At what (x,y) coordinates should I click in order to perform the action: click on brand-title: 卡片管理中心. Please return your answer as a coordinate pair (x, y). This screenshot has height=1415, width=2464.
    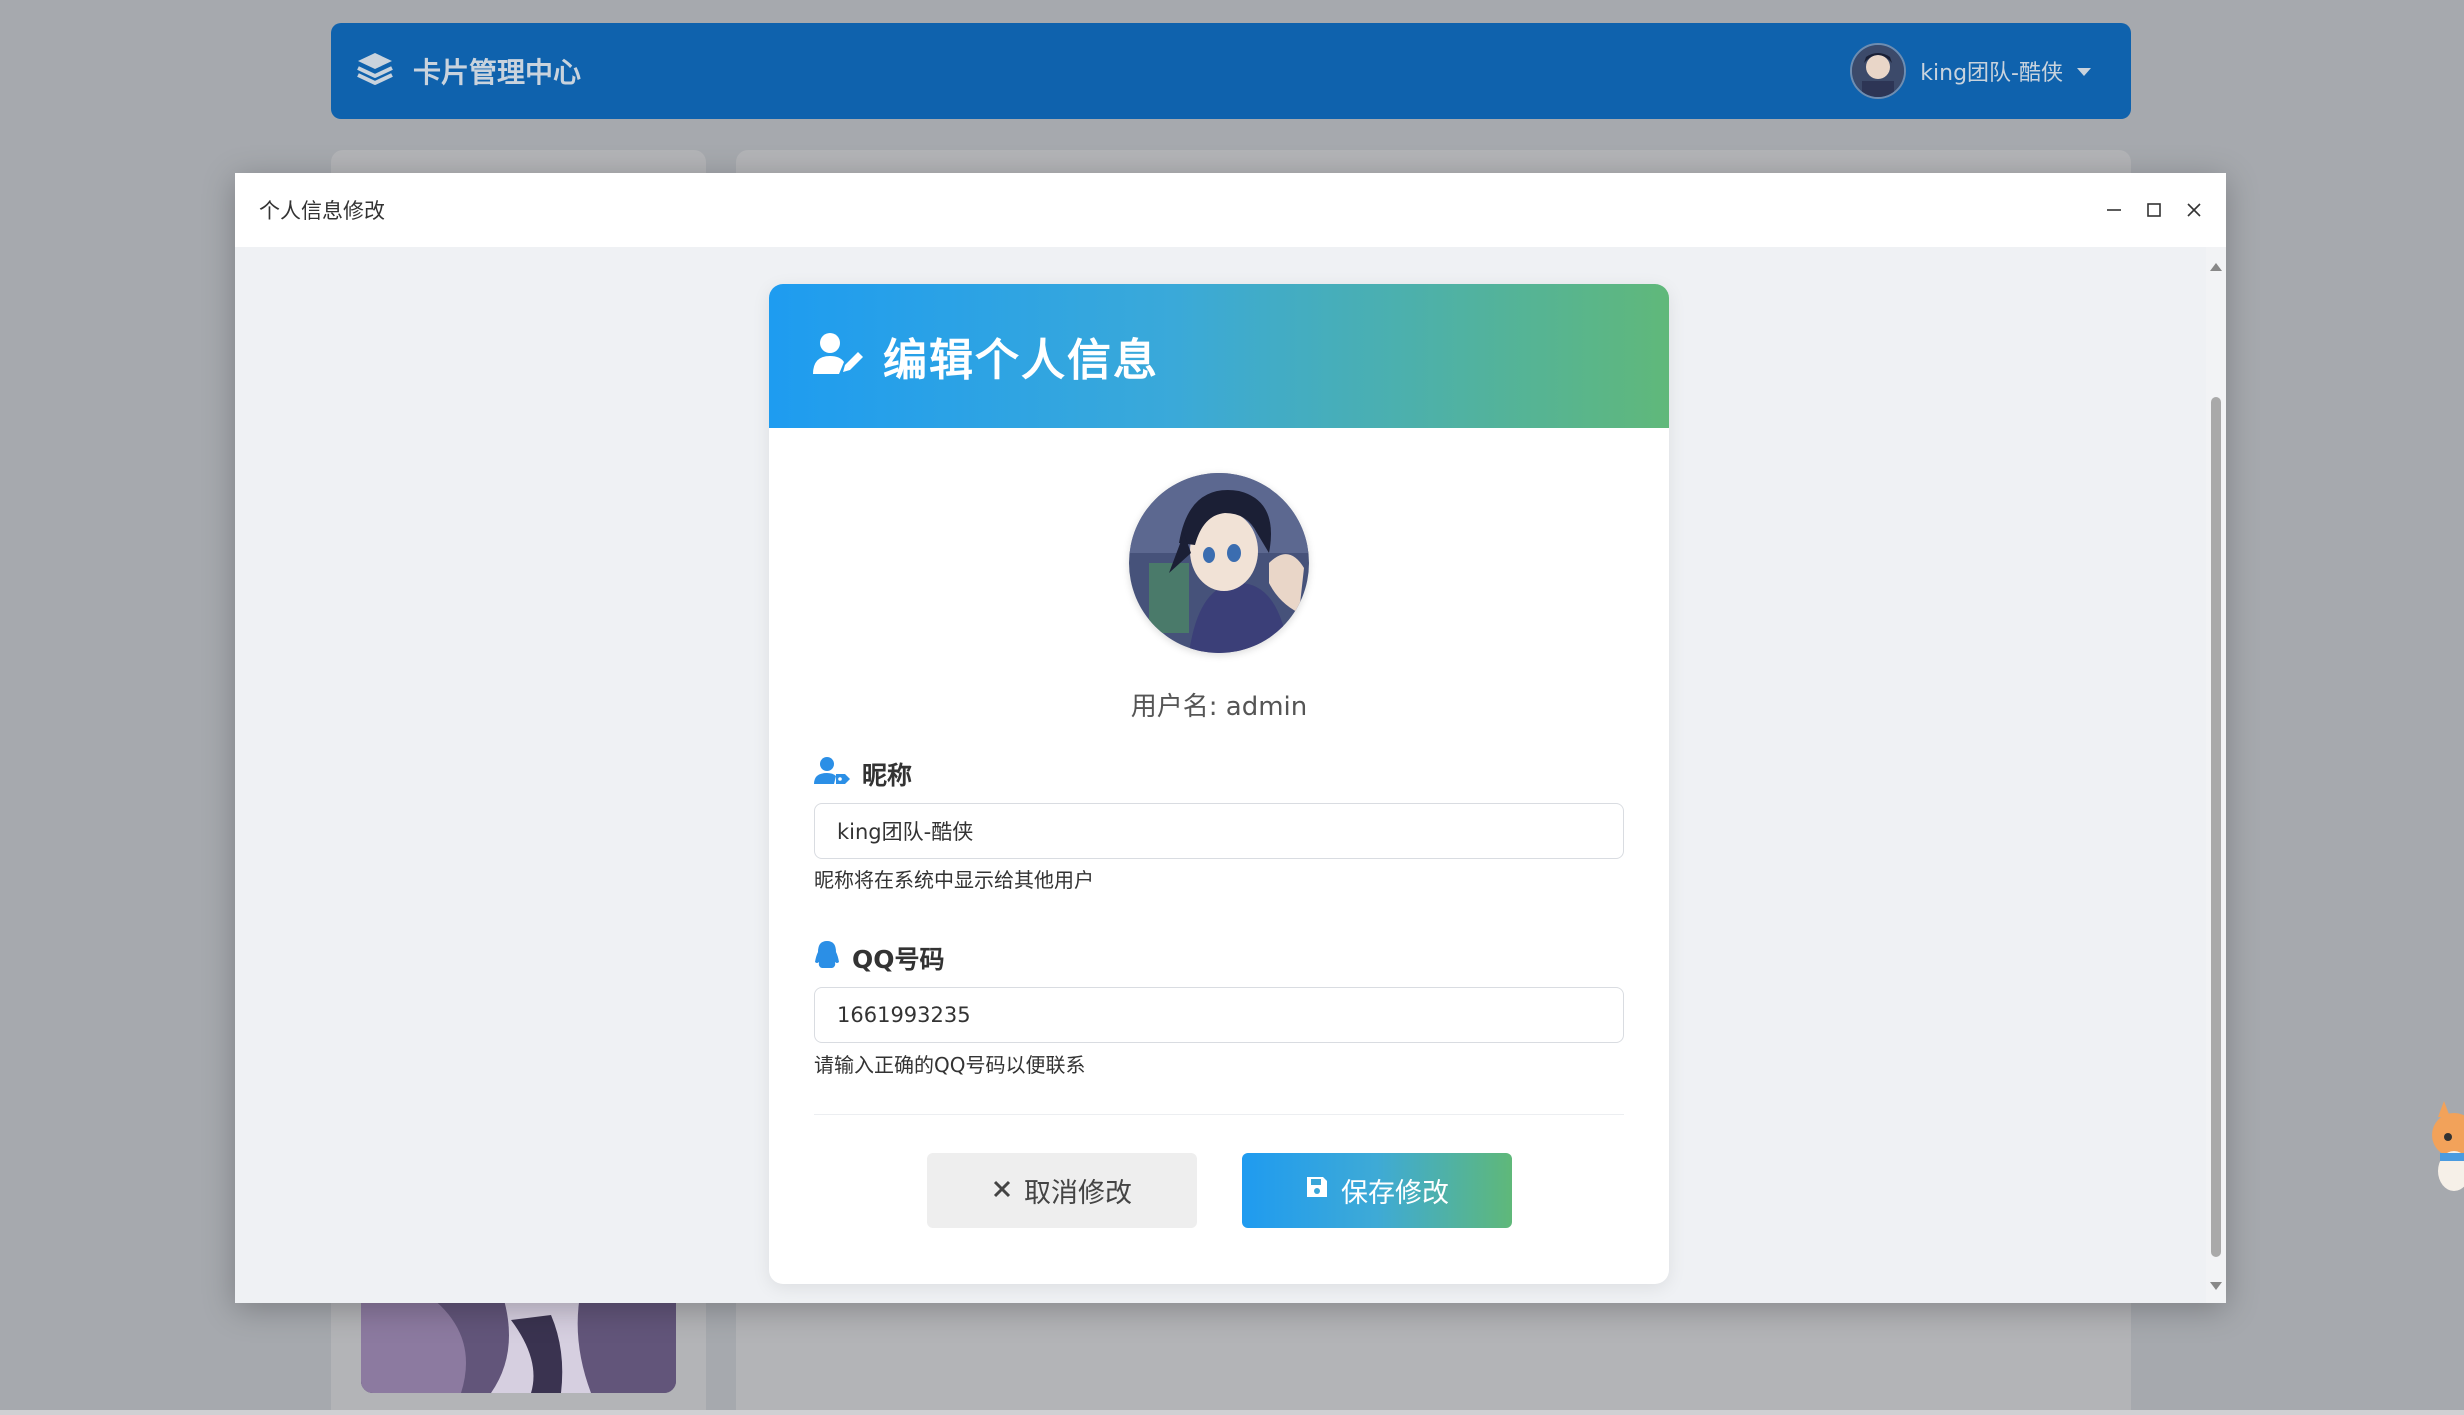
    Looking at the image, I should click on (497, 72).